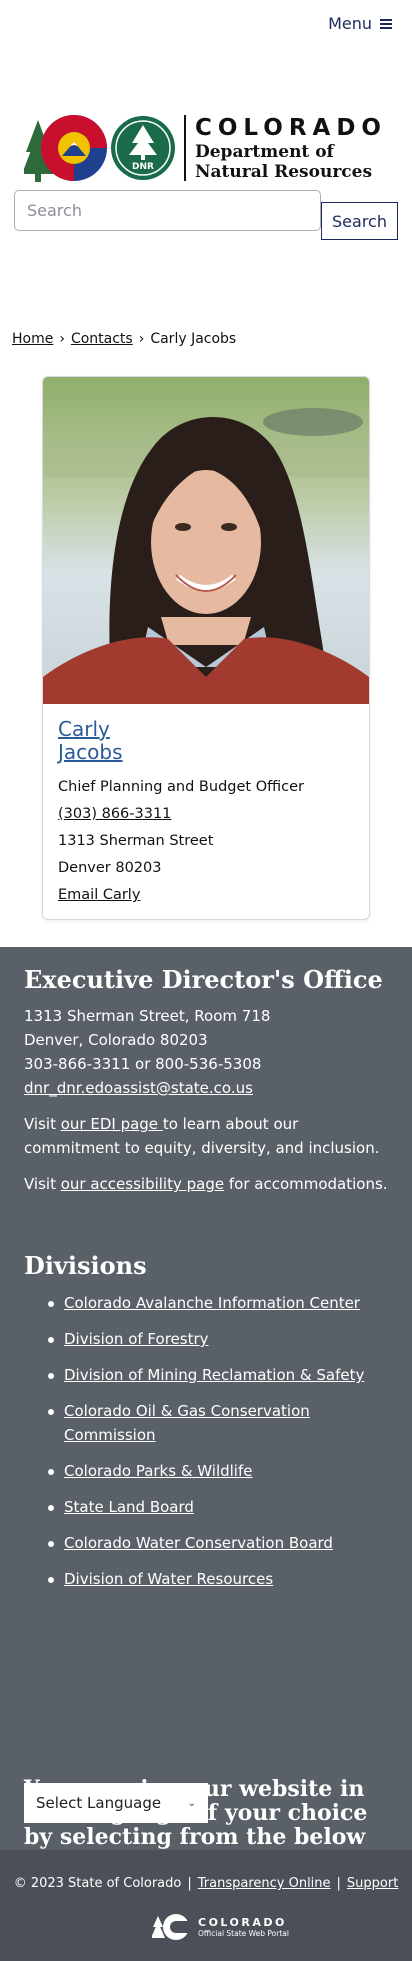 Image resolution: width=412 pixels, height=1961 pixels. I want to click on access-prefix: Visit, so click(42, 1184).